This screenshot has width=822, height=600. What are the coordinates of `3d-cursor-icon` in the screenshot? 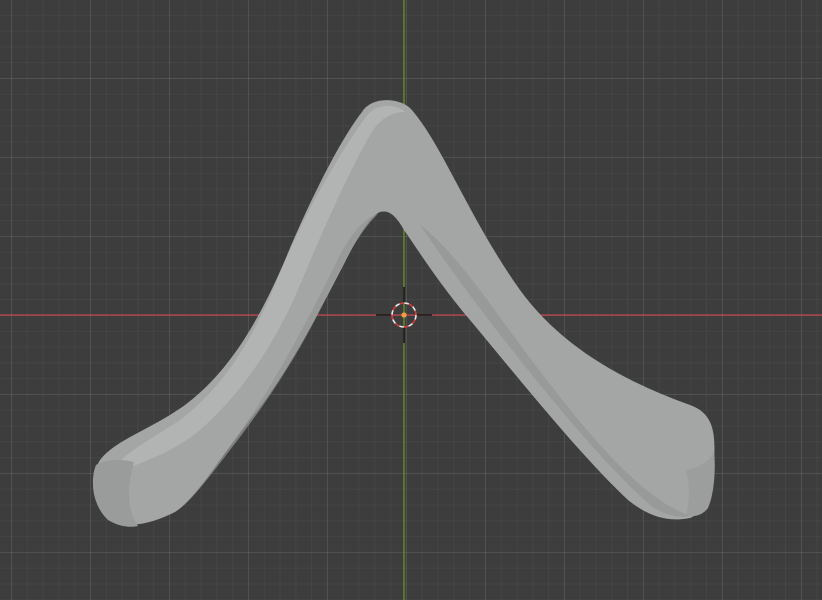 It's located at (404, 315).